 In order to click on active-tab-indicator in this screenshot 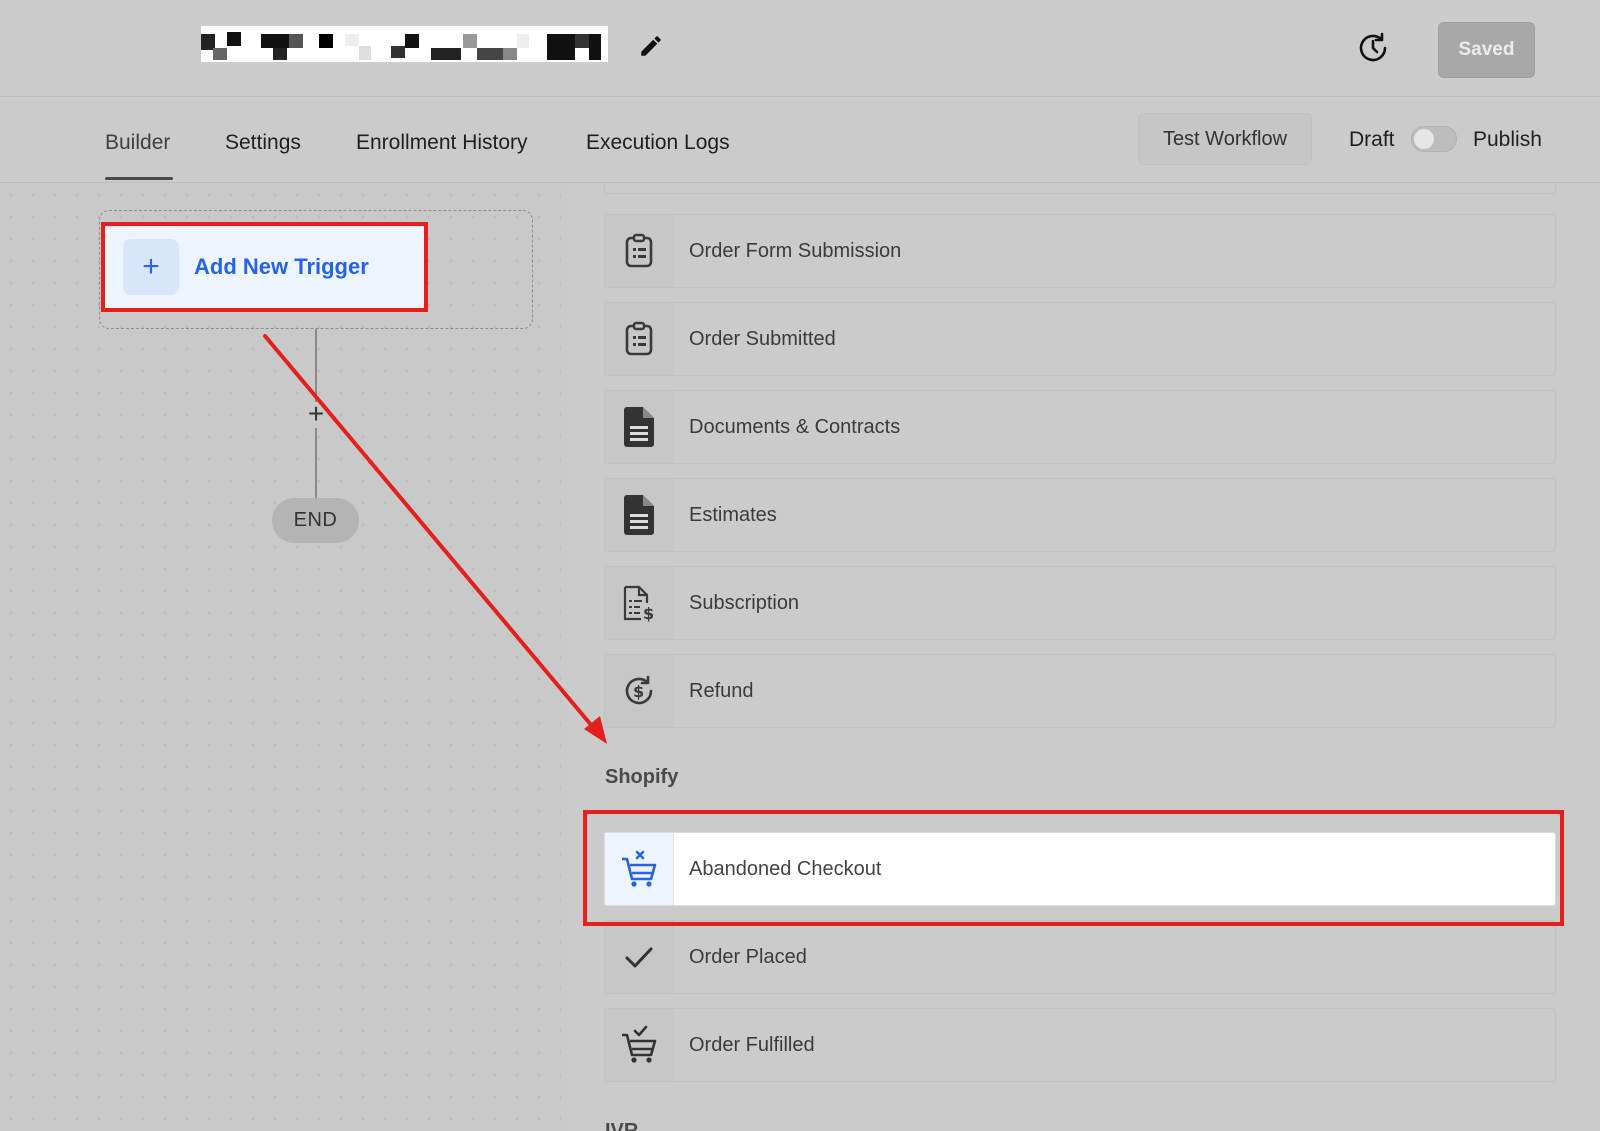, I will do `click(139, 178)`.